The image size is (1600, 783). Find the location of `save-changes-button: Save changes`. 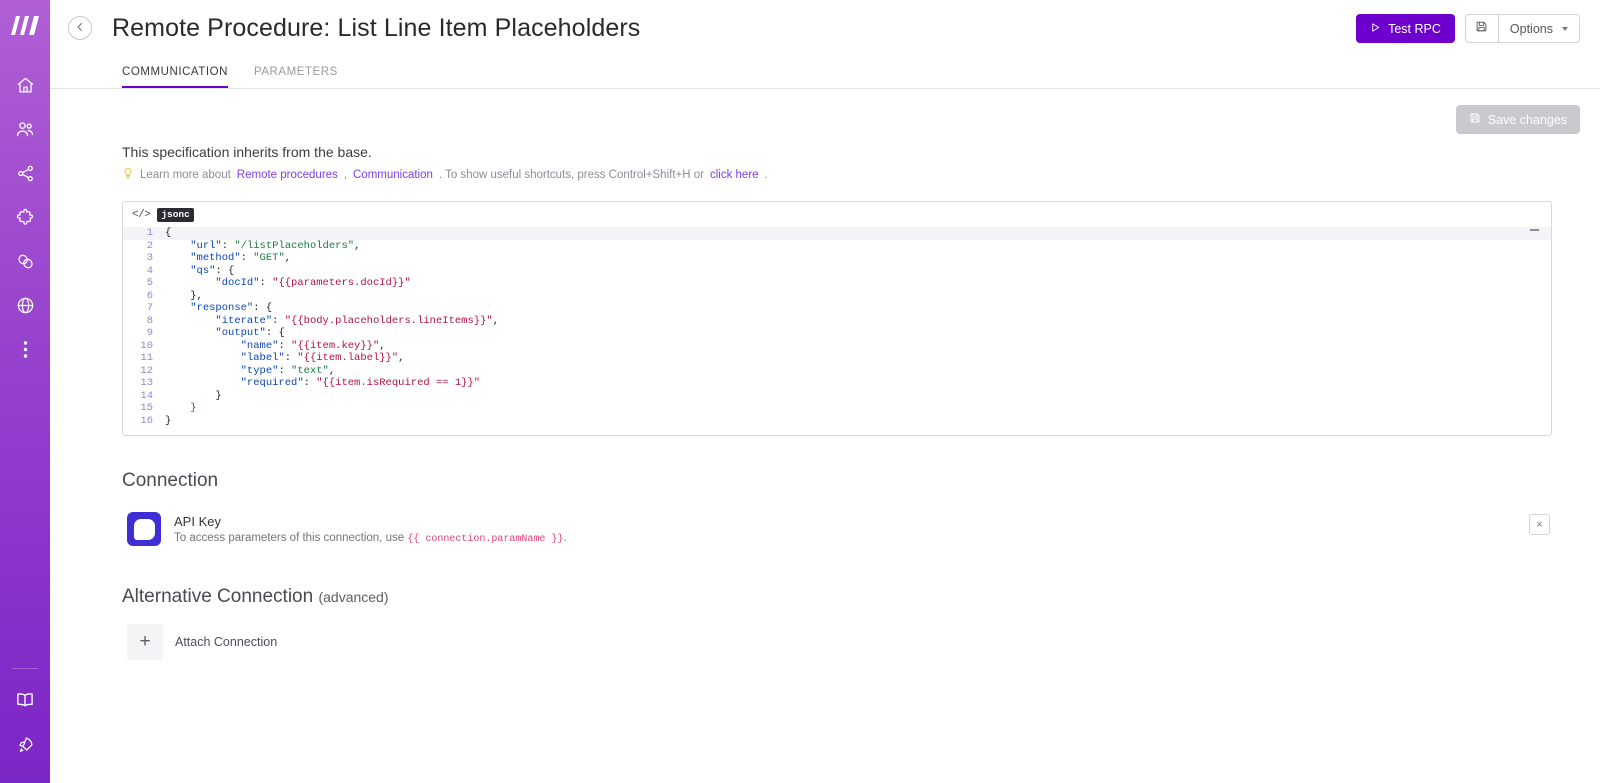

save-changes-button: Save changes is located at coordinates (1517, 119).